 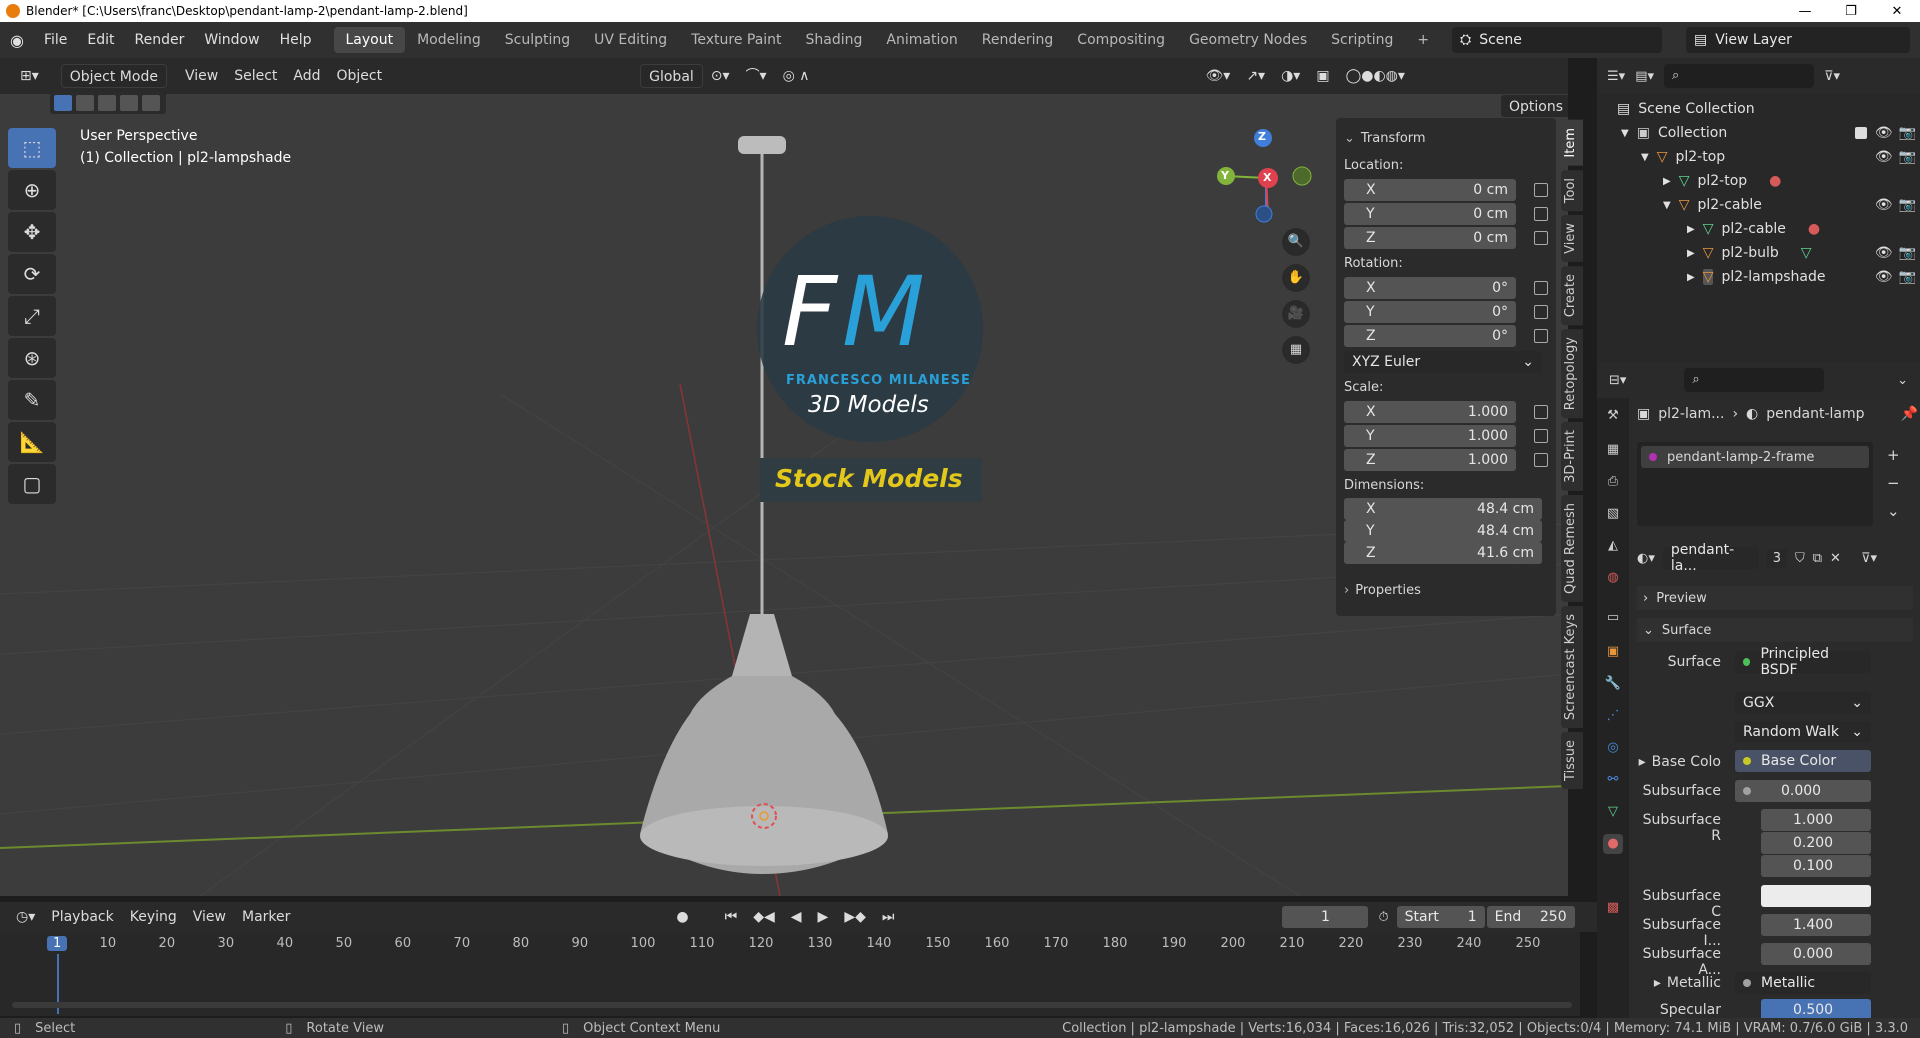 I want to click on particles-properties-icon: ⋰, so click(x=1613, y=716).